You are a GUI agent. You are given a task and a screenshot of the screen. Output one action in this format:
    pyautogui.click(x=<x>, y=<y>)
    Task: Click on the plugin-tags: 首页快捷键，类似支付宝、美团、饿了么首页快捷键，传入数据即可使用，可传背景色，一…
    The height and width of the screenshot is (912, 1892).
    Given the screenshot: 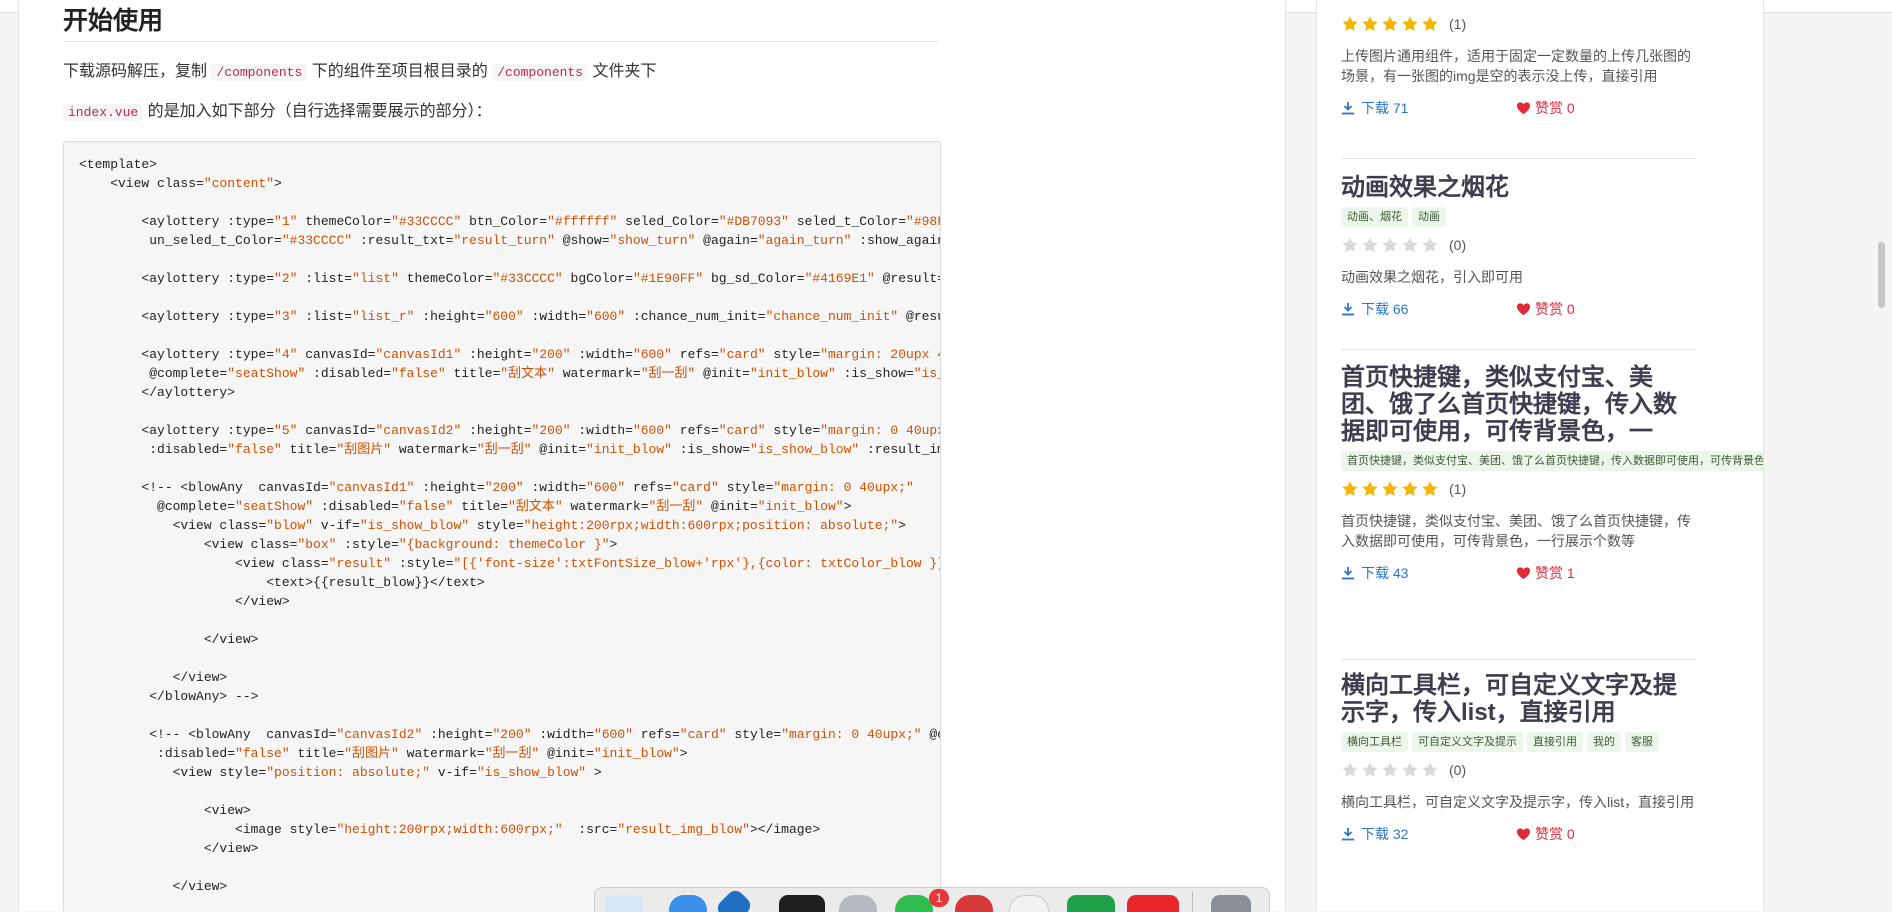 What is the action you would take?
    pyautogui.click(x=1552, y=461)
    